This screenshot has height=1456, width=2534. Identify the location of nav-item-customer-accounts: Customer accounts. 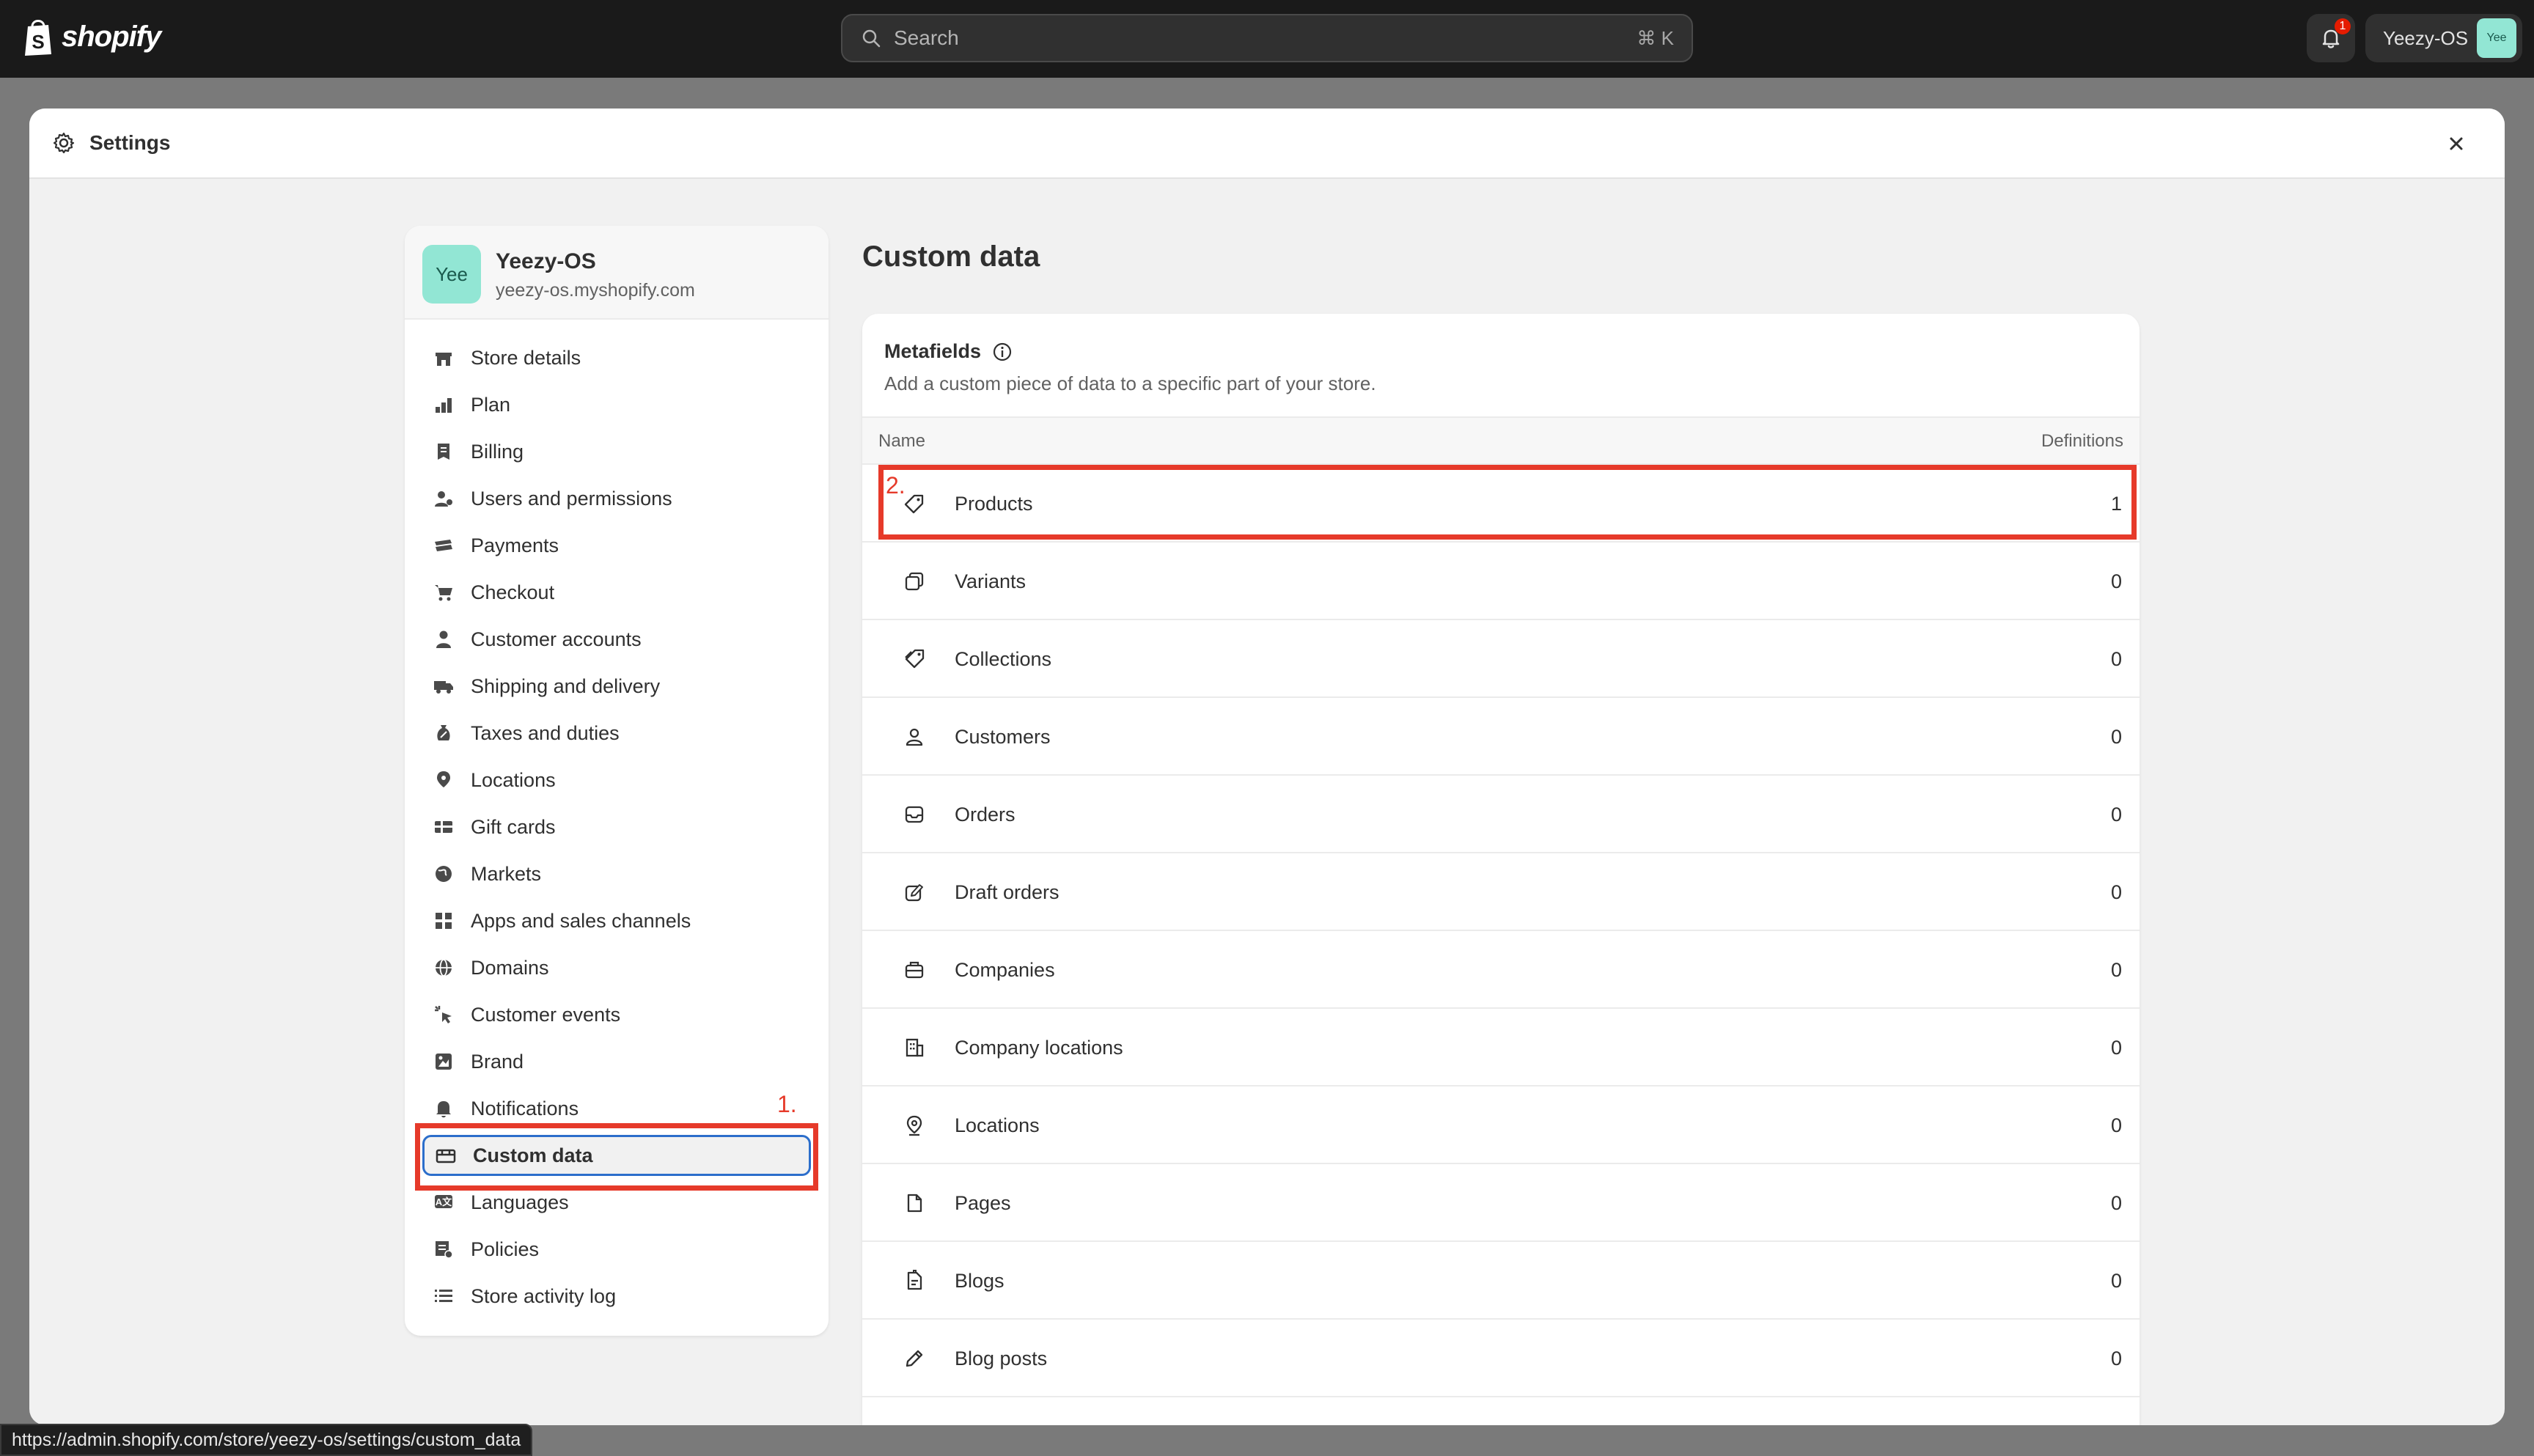
(616, 639).